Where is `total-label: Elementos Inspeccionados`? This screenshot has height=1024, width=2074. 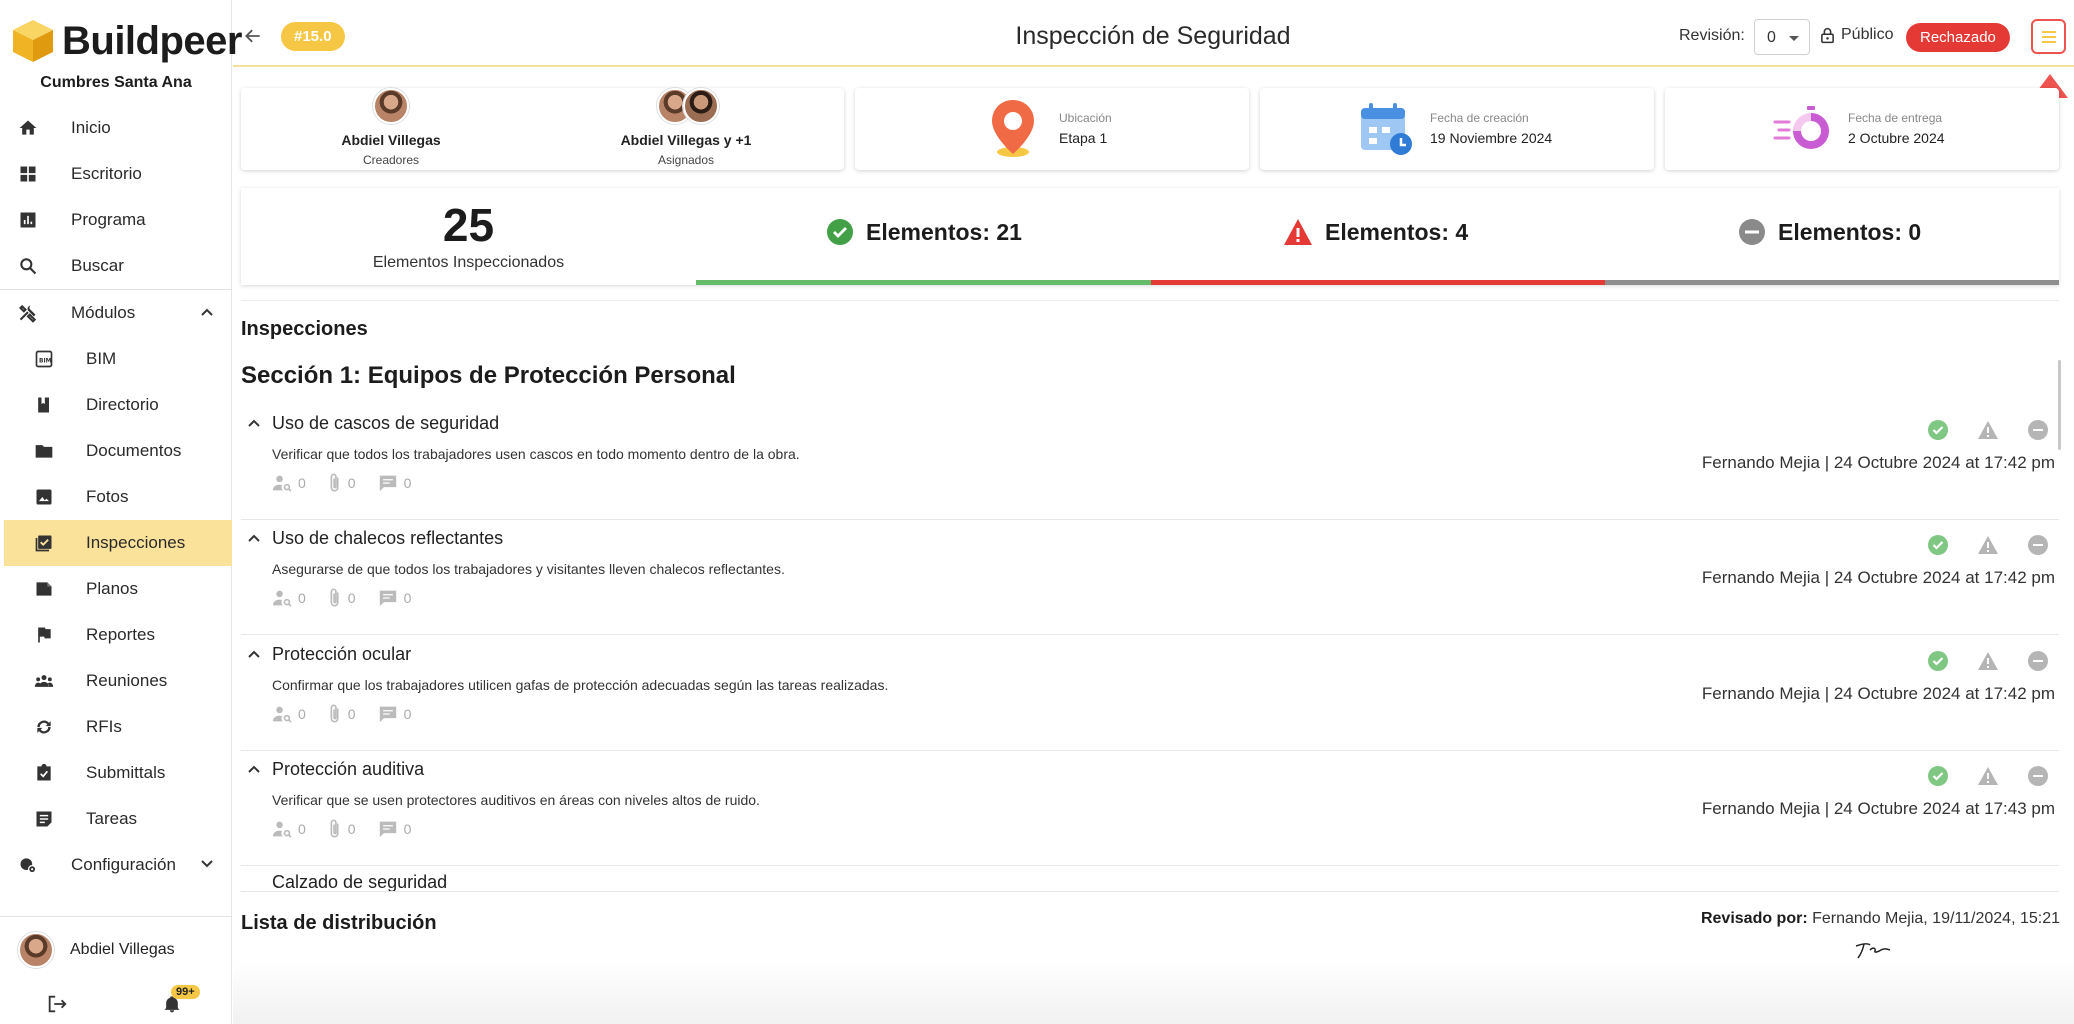 total-label: Elementos Inspeccionados is located at coordinates (468, 262).